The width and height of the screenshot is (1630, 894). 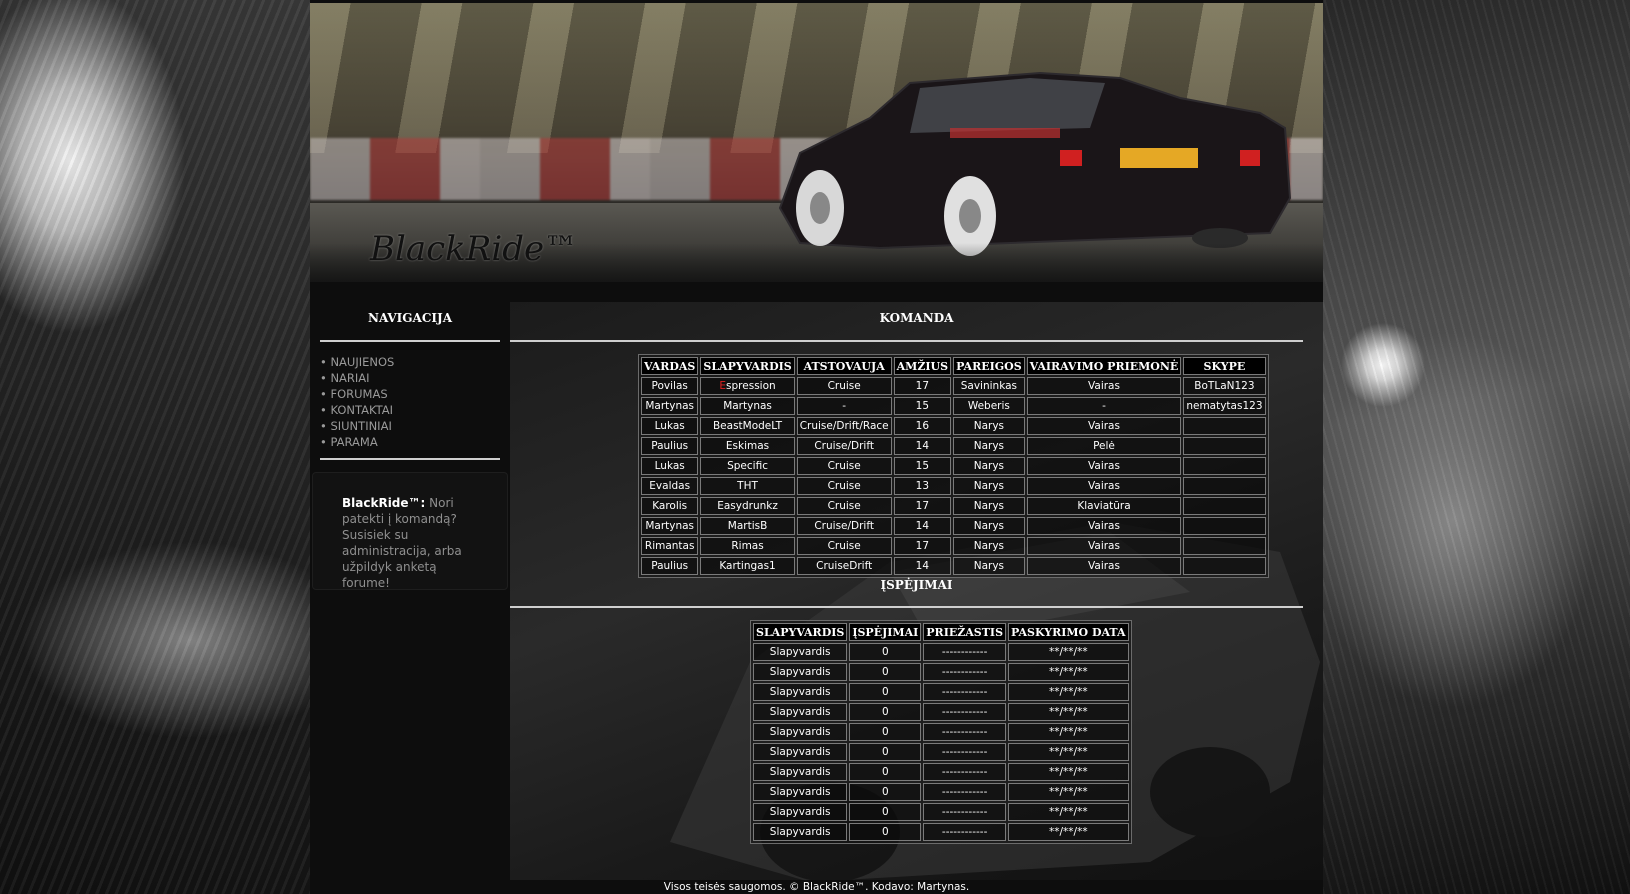 What do you see at coordinates (360, 426) in the screenshot?
I see `nav-item-label: SIUNTINIAI` at bounding box center [360, 426].